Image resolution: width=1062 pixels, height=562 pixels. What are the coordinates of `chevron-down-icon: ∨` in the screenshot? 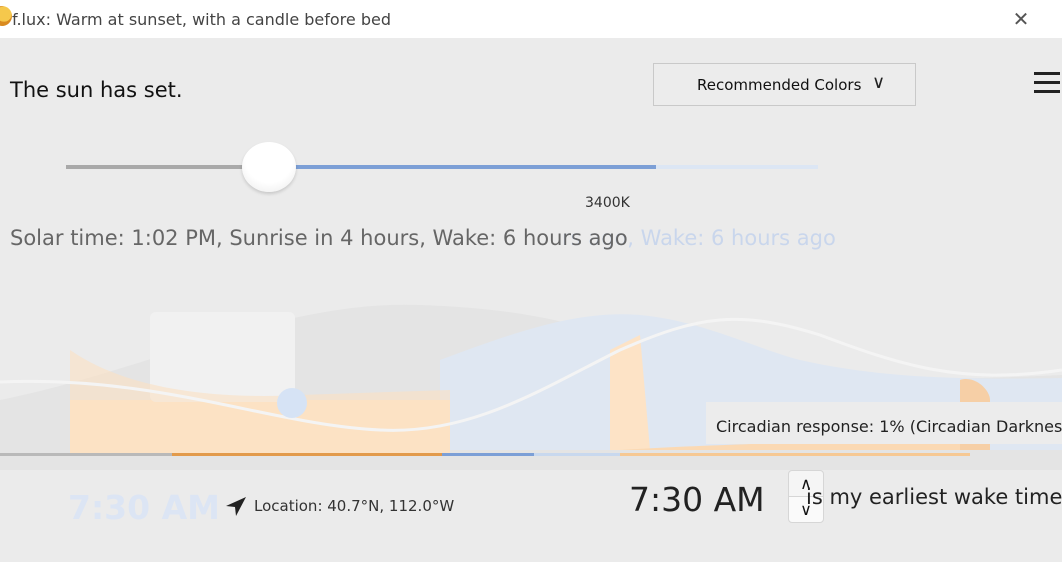 It's located at (879, 82).